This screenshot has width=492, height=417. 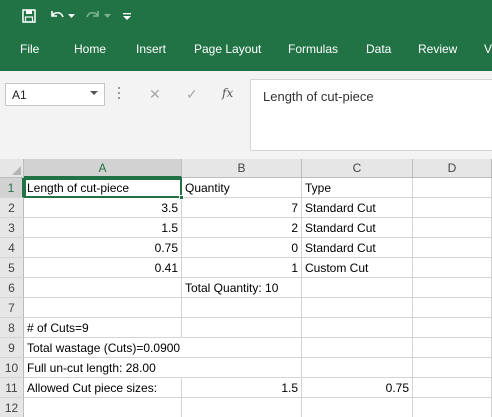 What do you see at coordinates (103, 268) in the screenshot?
I see `cell-a5: 0.41` at bounding box center [103, 268].